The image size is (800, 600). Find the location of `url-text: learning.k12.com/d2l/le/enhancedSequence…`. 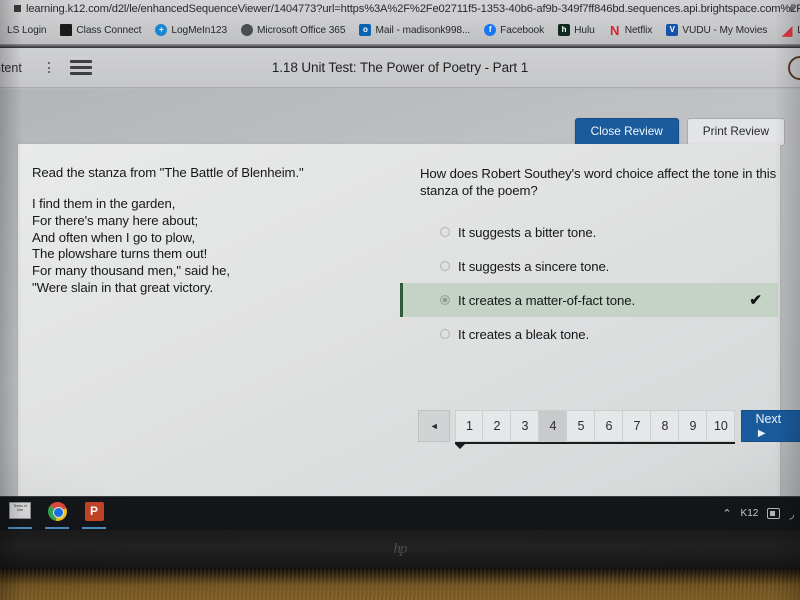

url-text: learning.k12.com/d2l/le/enhancedSequence… is located at coordinates (413, 8).